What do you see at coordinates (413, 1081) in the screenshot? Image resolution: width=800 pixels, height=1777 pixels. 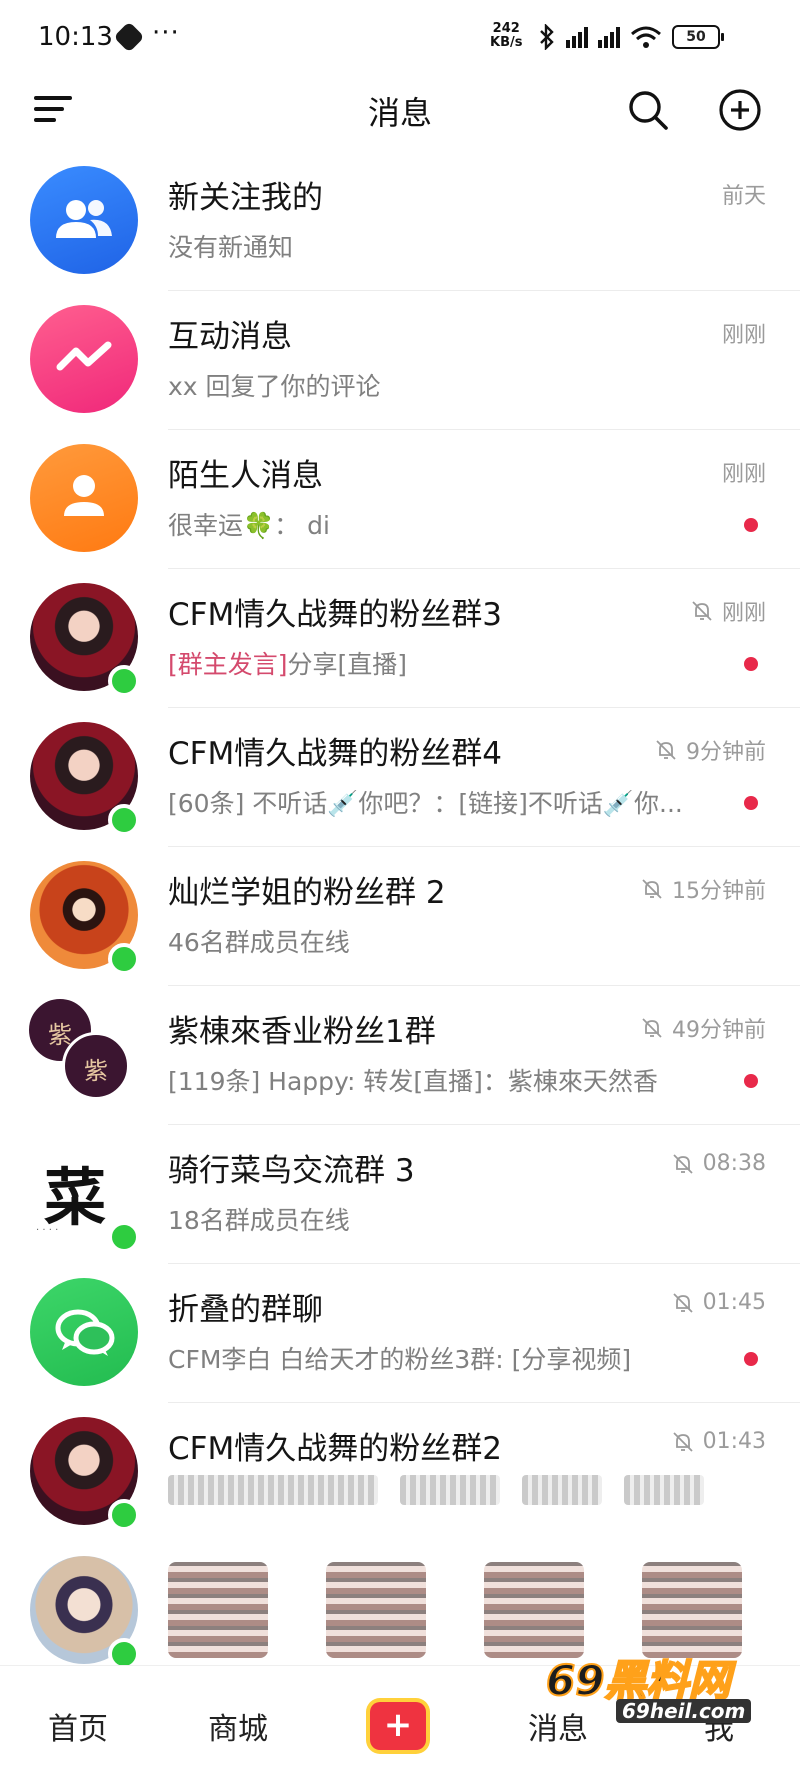 I see `conversation-preview: [119条] Happy: 转发[直播]：紫棟來天然香` at bounding box center [413, 1081].